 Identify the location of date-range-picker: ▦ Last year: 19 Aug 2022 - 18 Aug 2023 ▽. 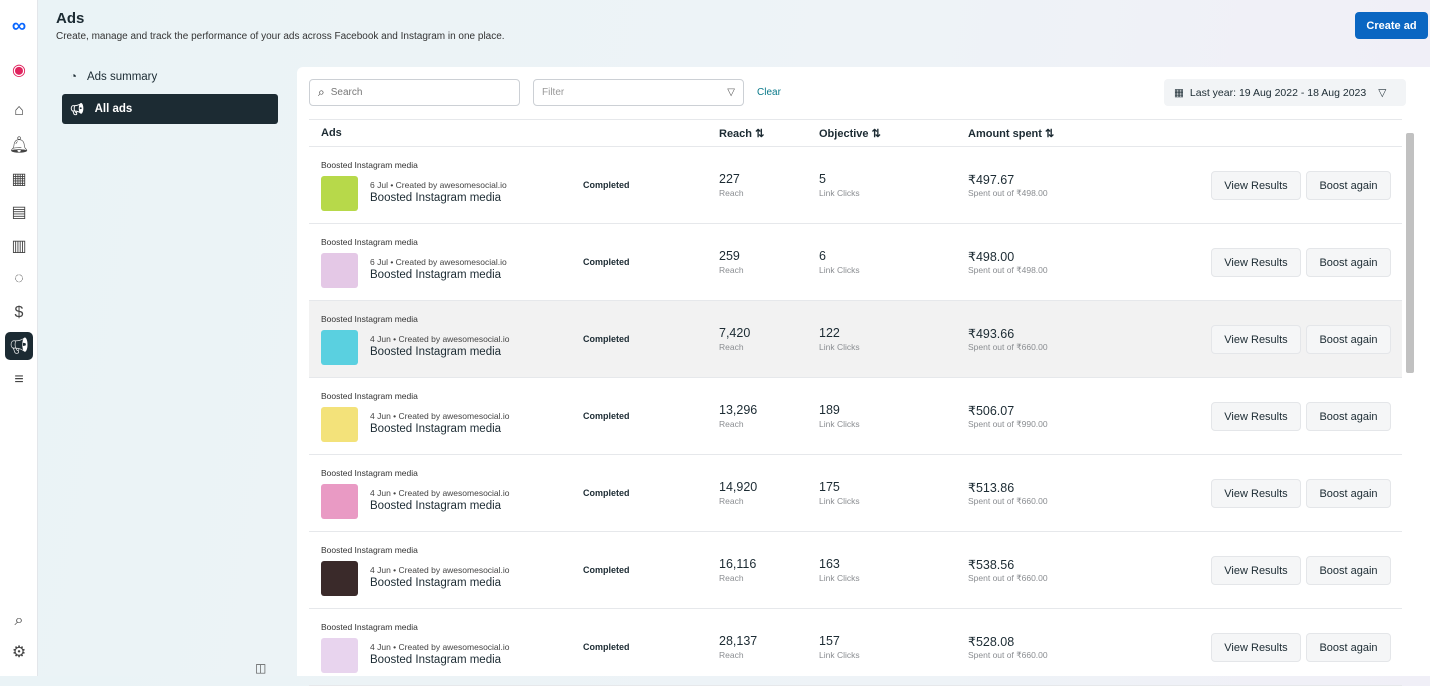
(1285, 92).